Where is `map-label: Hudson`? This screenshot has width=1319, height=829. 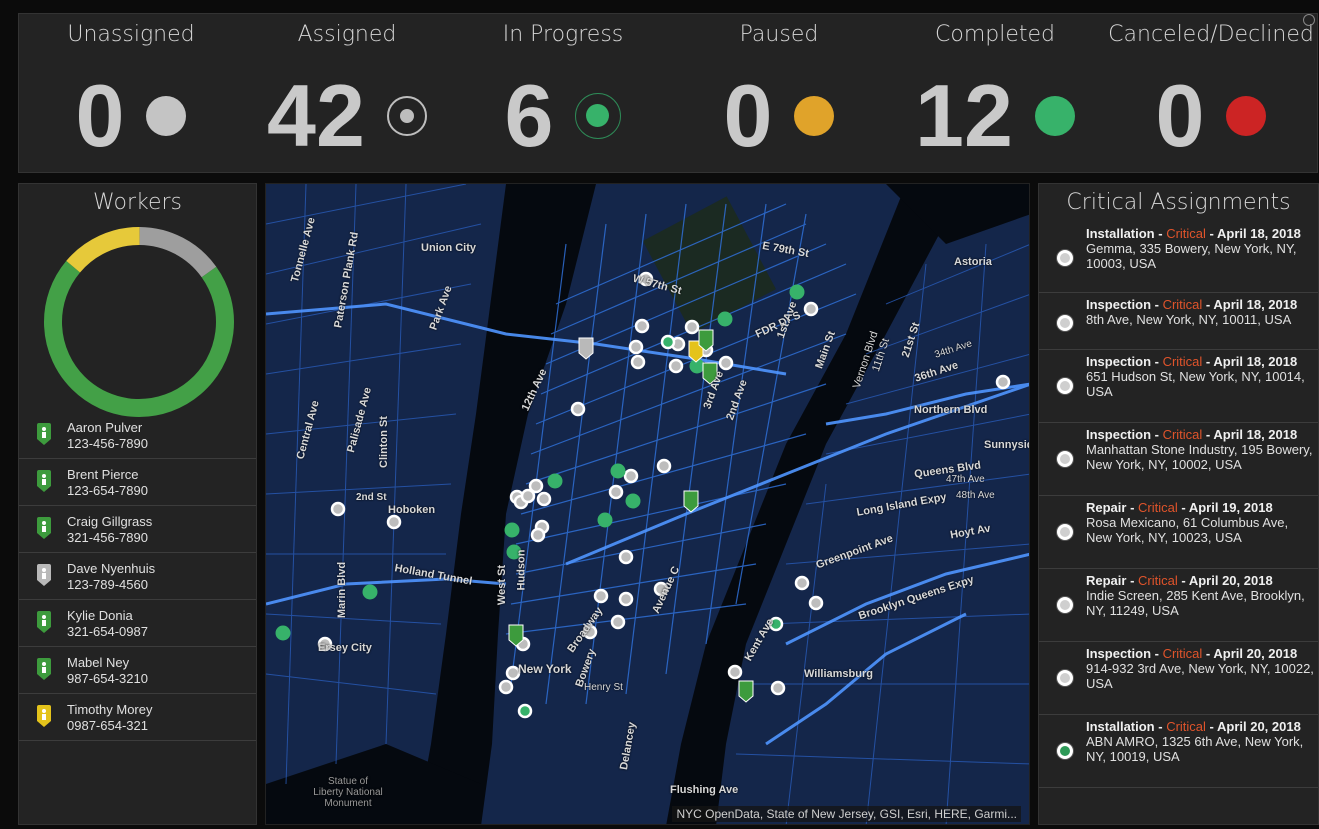
map-label: Hudson is located at coordinates (521, 570).